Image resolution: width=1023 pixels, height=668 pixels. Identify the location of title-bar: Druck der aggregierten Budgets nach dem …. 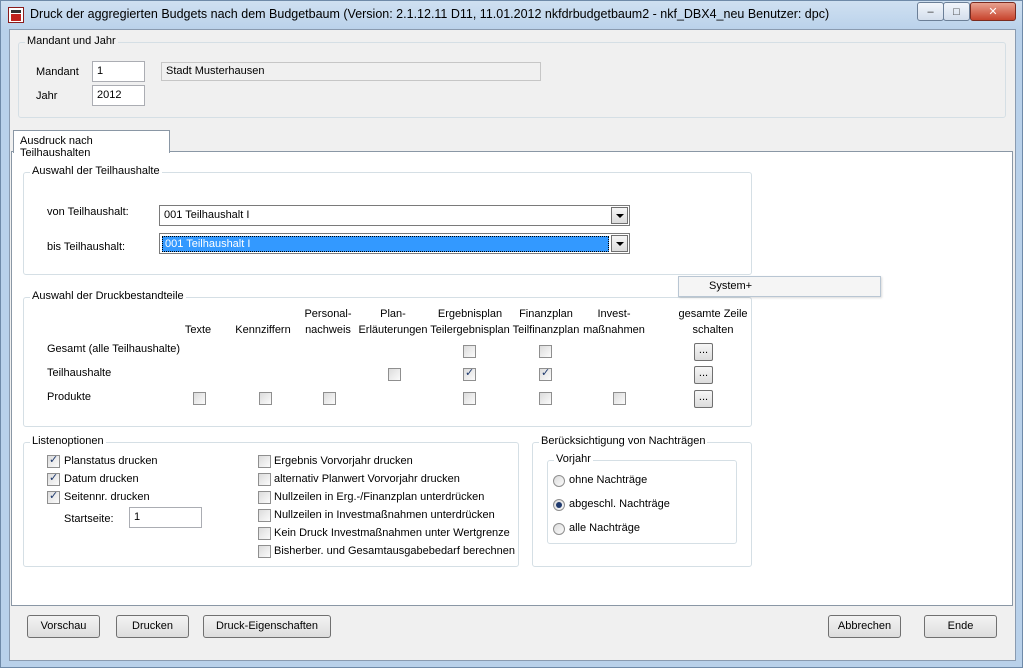
(511, 15).